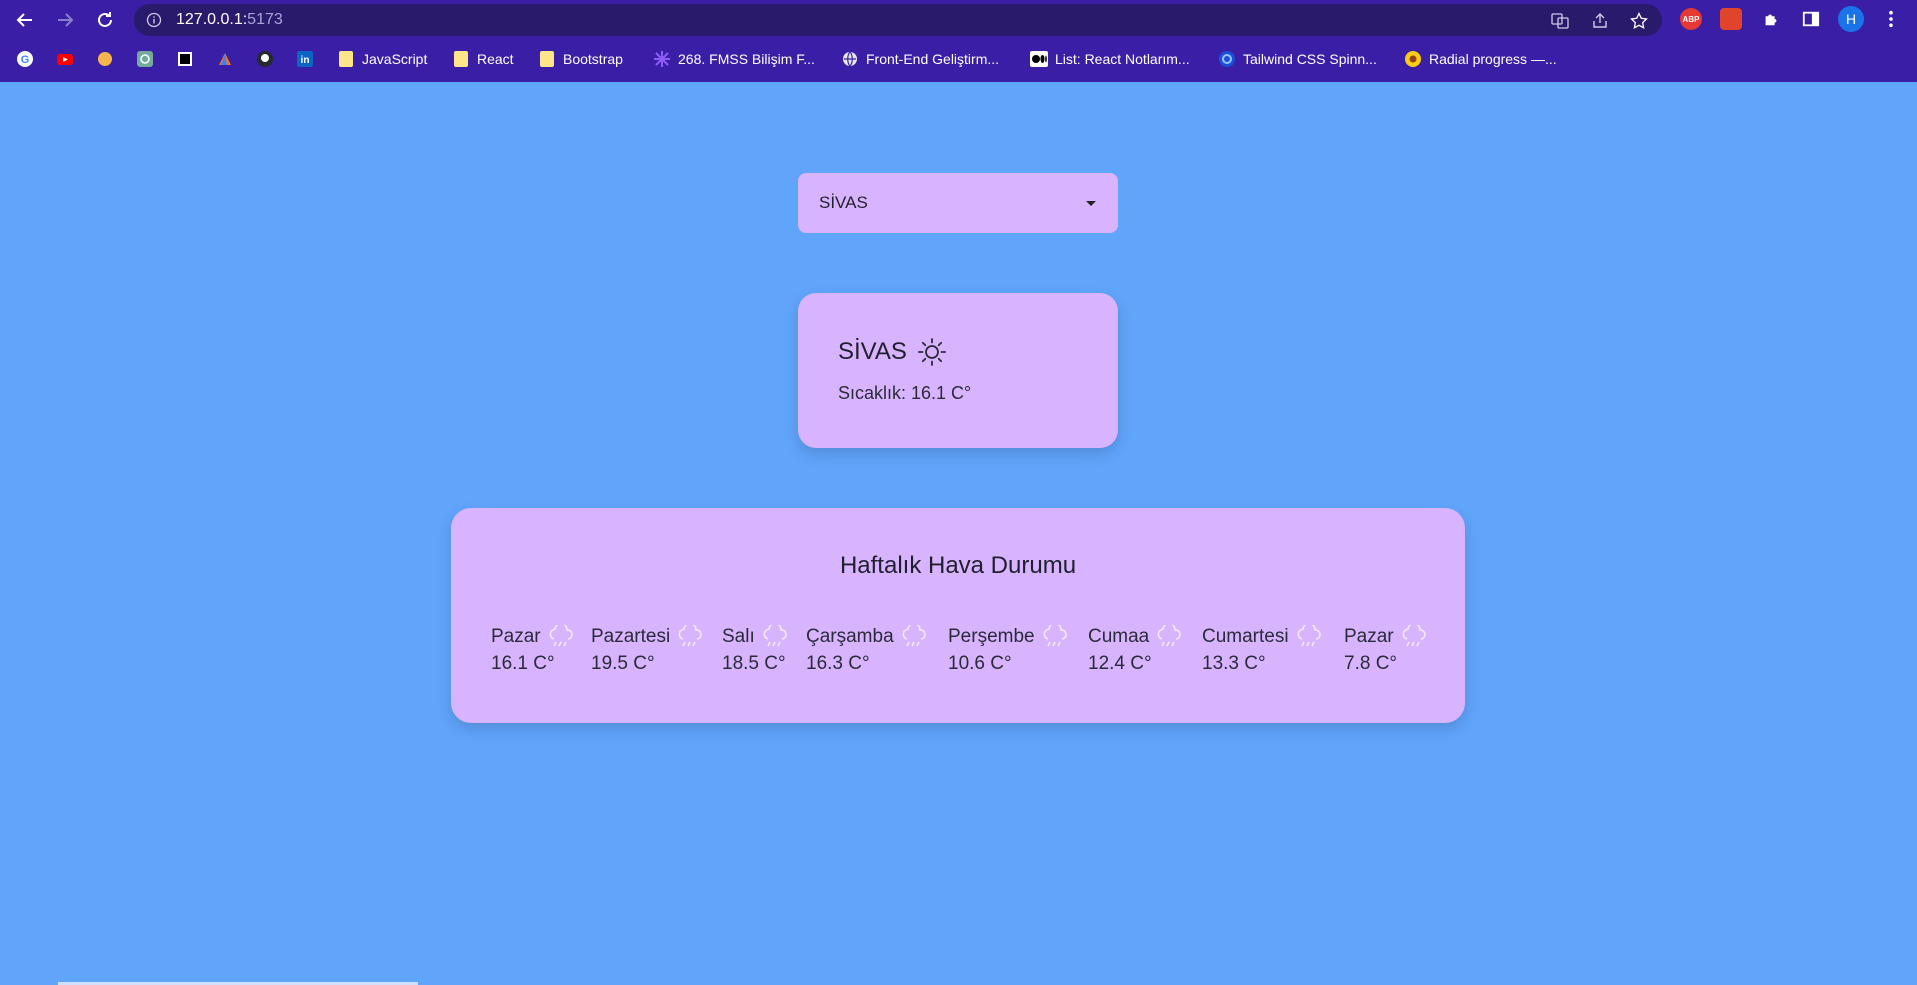 Image resolution: width=1917 pixels, height=985 pixels. I want to click on browser-toolbar: 127.0.0.1:5173 ABP H, so click(958, 20).